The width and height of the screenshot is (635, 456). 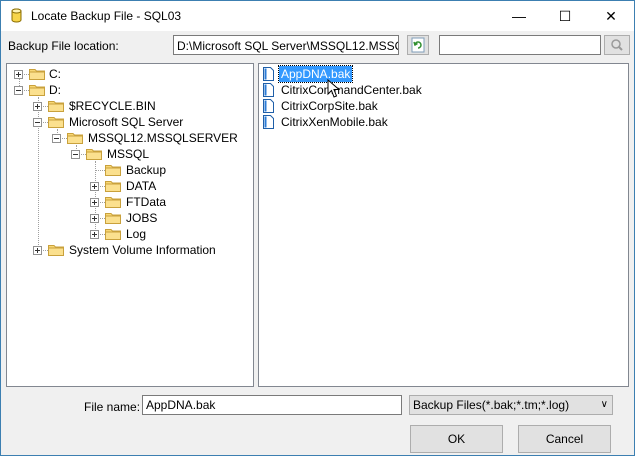 What do you see at coordinates (142, 250) in the screenshot?
I see `tree-node-label: System Volume Information` at bounding box center [142, 250].